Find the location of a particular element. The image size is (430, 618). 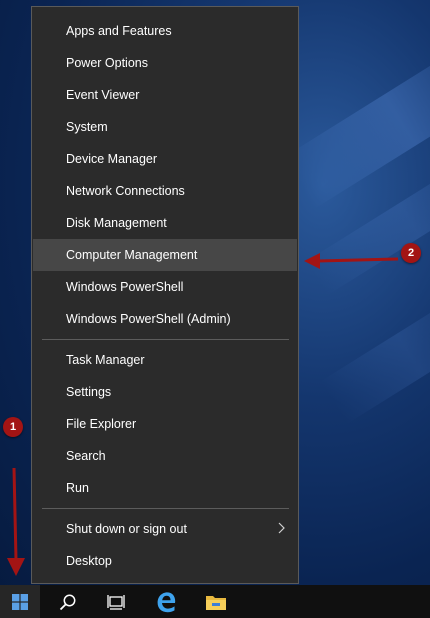

menu-item-system: System is located at coordinates (165, 127).